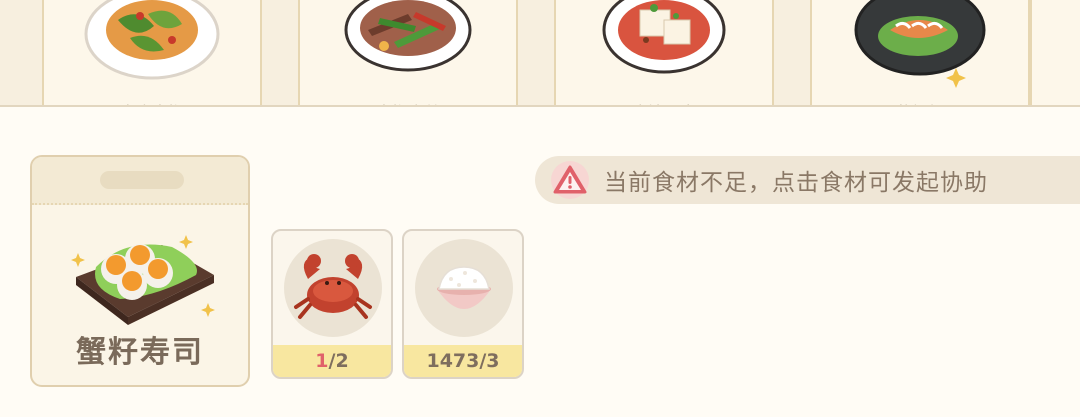  I want to click on dish-label: 麻婆豆腐, so click(664, 102).